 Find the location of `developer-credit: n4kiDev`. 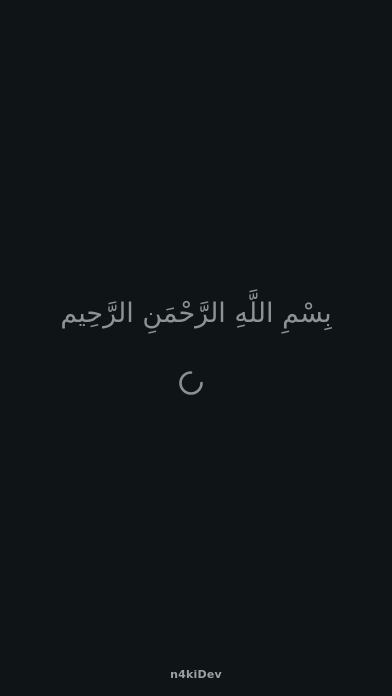

developer-credit: n4kiDev is located at coordinates (196, 674).